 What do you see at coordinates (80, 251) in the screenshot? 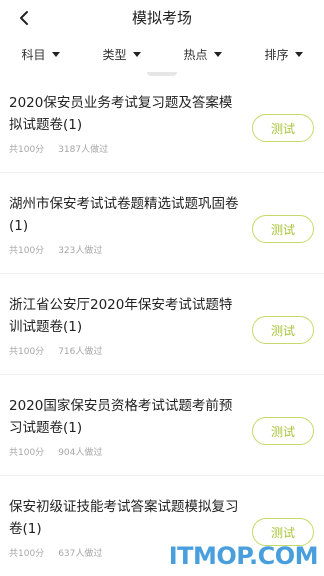
I see `exam-taken-count: 323人做过` at bounding box center [80, 251].